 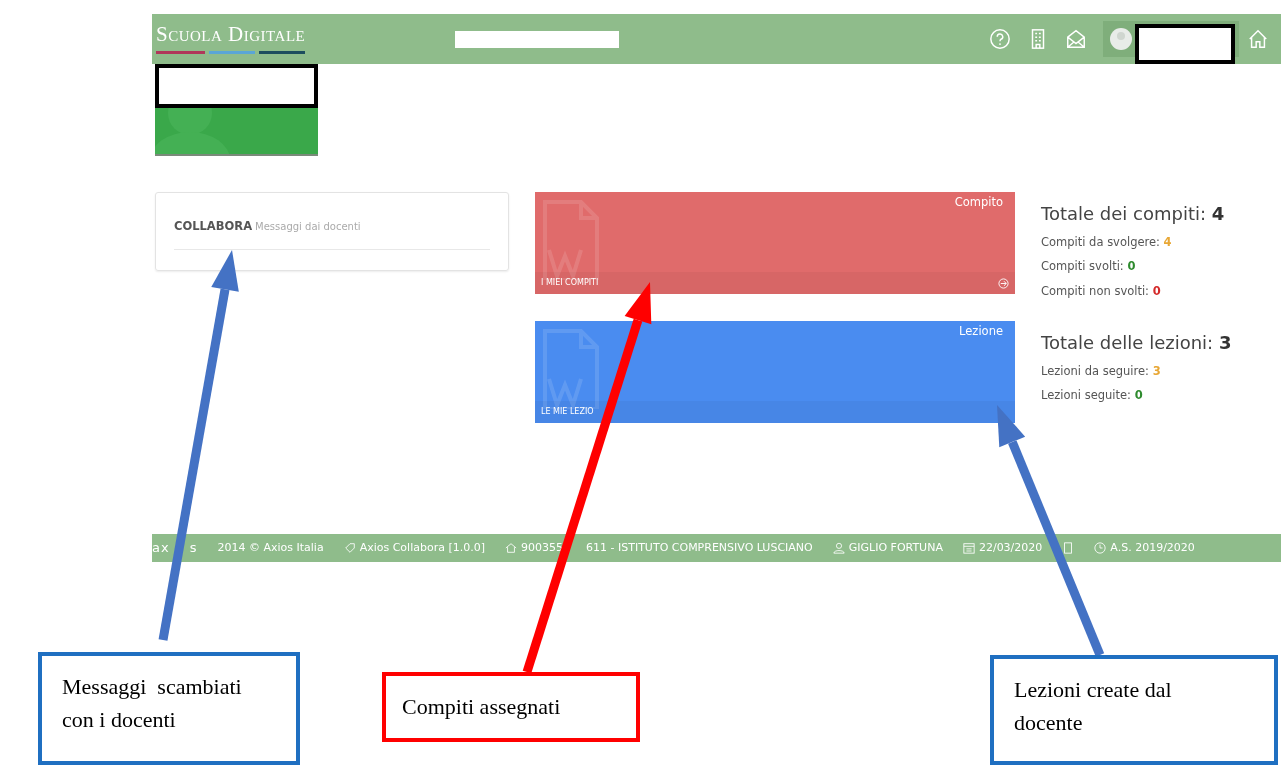 What do you see at coordinates (1003, 283) in the screenshot?
I see `arrow-right-icon` at bounding box center [1003, 283].